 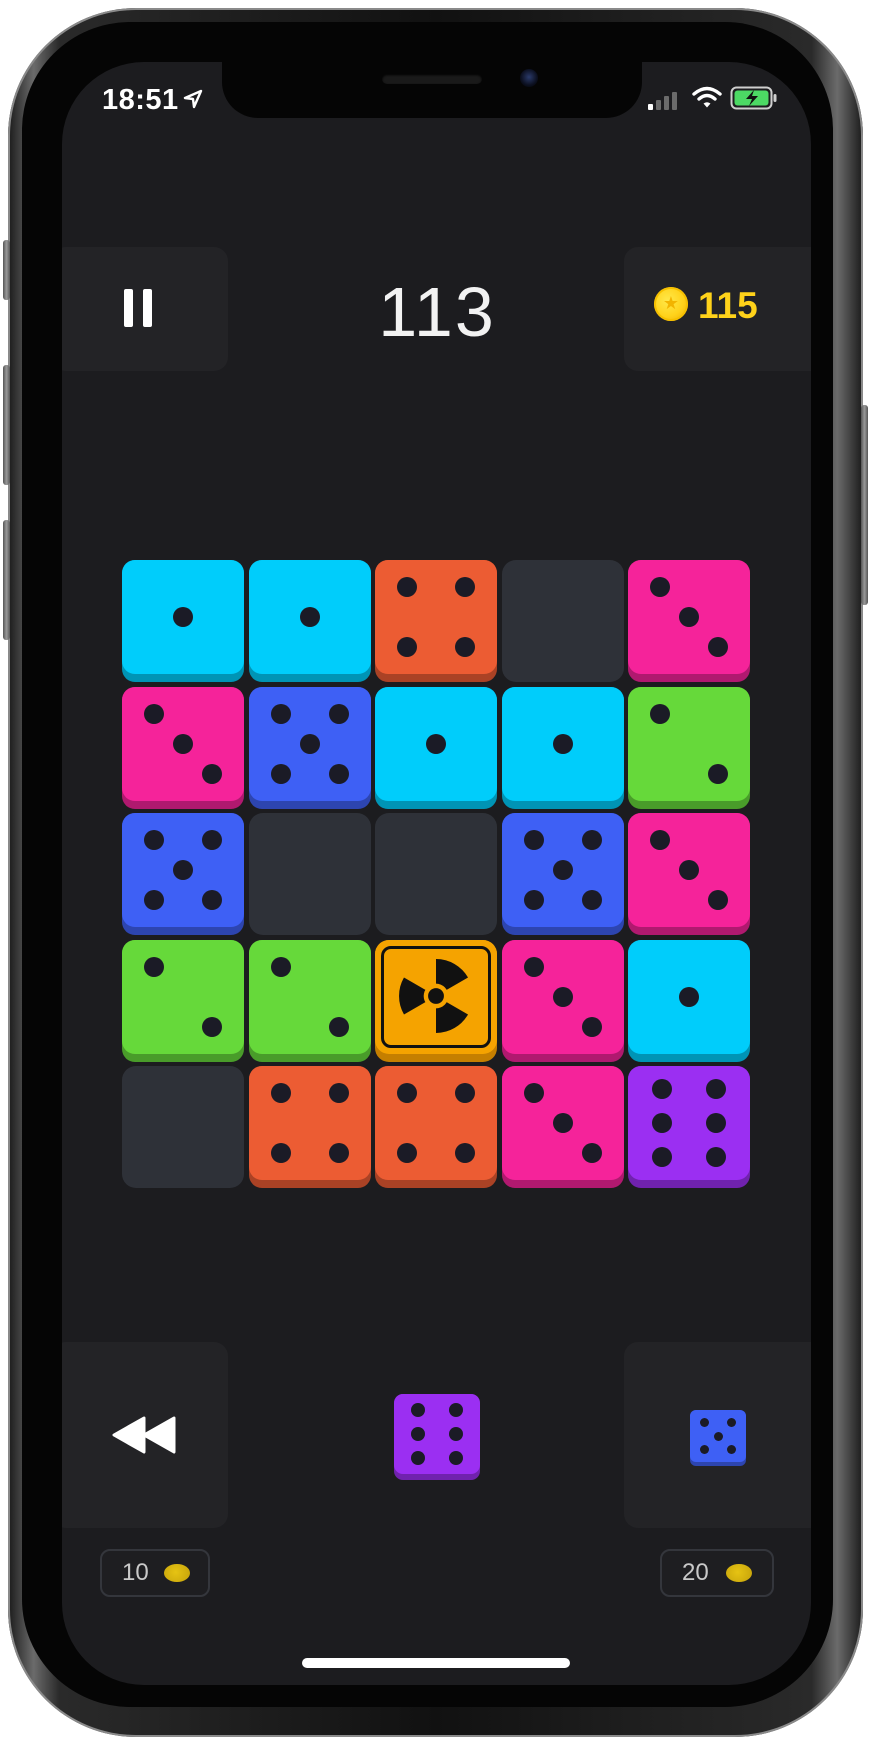 I want to click on hazard-tile, so click(x=436, y=1001).